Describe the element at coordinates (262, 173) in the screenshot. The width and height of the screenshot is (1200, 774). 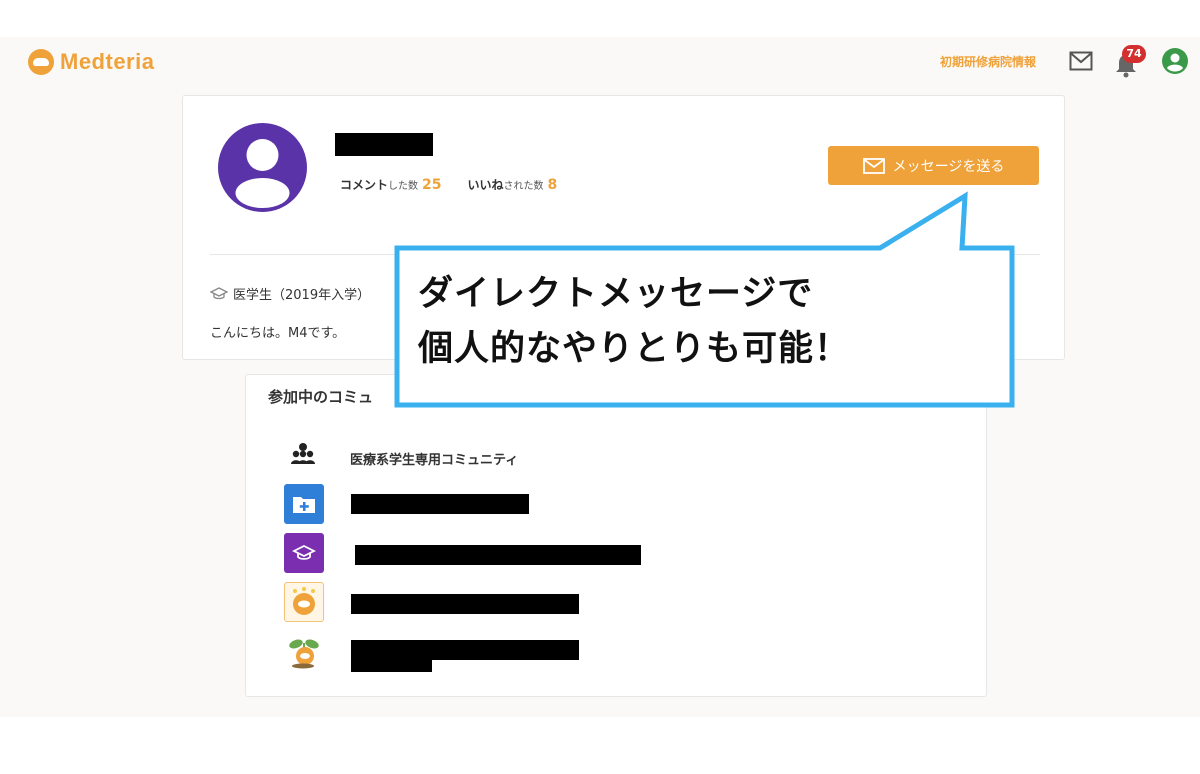
I see `user-silhouette-icon` at that location.